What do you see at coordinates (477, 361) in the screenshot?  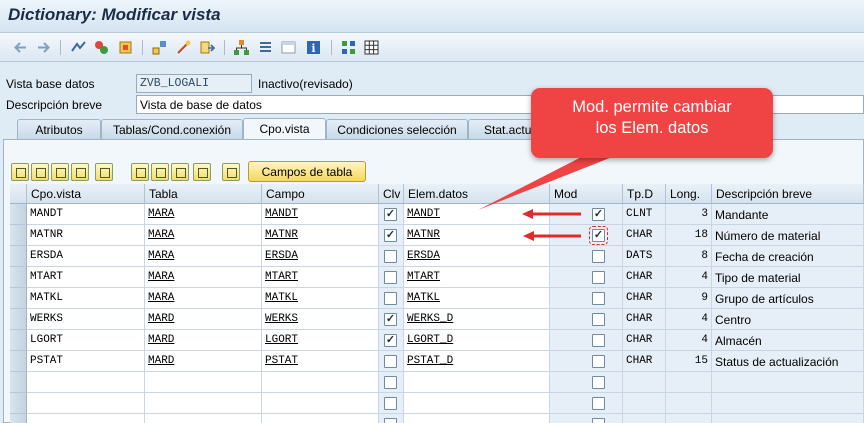 I see `cell-elem-datos: PSTAT_D` at bounding box center [477, 361].